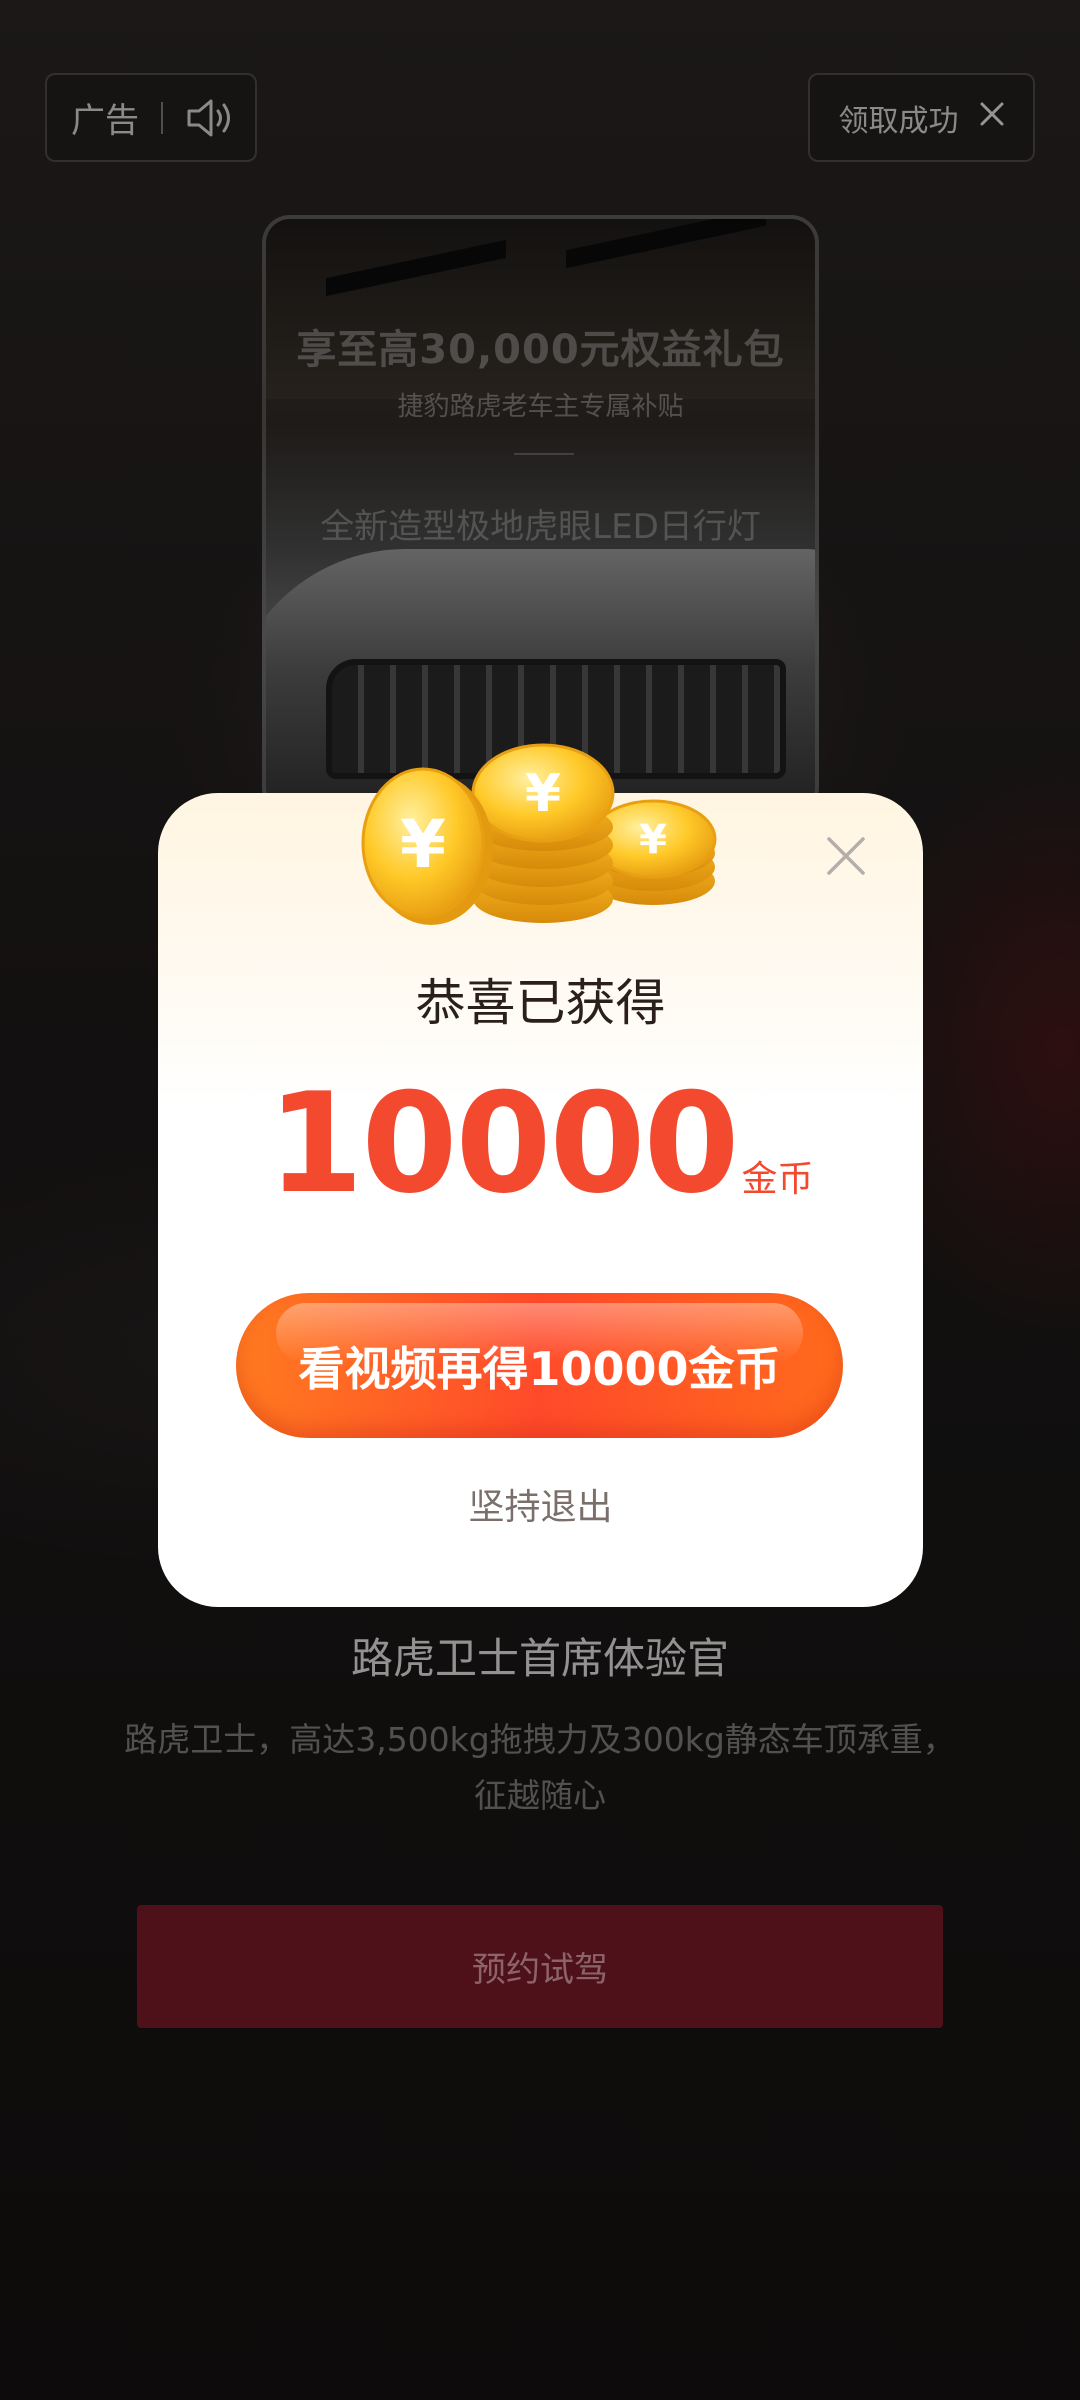 This screenshot has height=2400, width=1080. What do you see at coordinates (503, 1143) in the screenshot?
I see `reward-amount-value: 10000` at bounding box center [503, 1143].